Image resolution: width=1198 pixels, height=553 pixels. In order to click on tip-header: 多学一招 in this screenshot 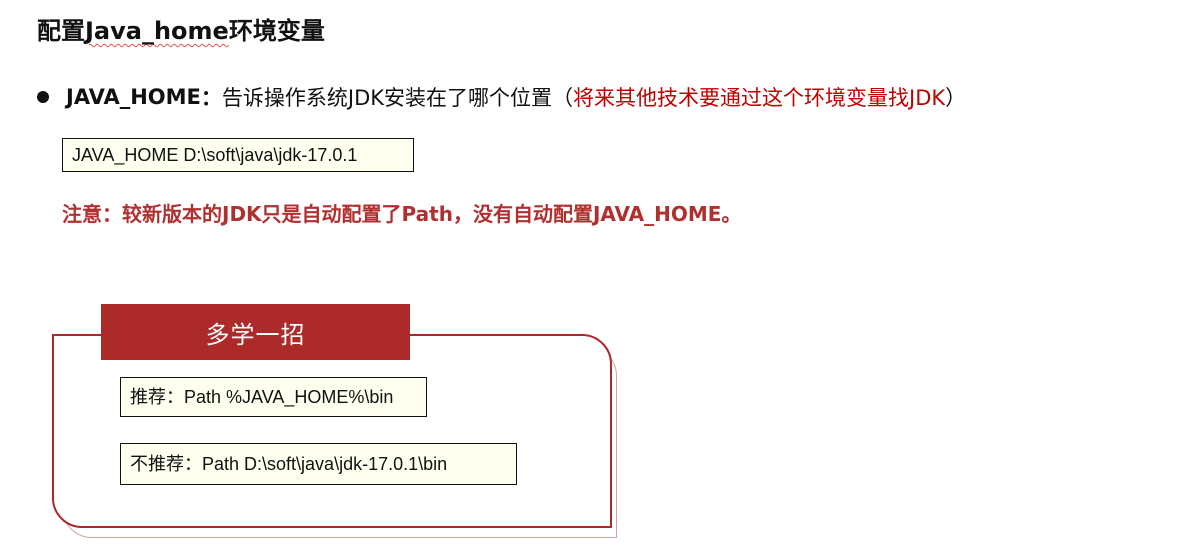, I will do `click(255, 332)`.